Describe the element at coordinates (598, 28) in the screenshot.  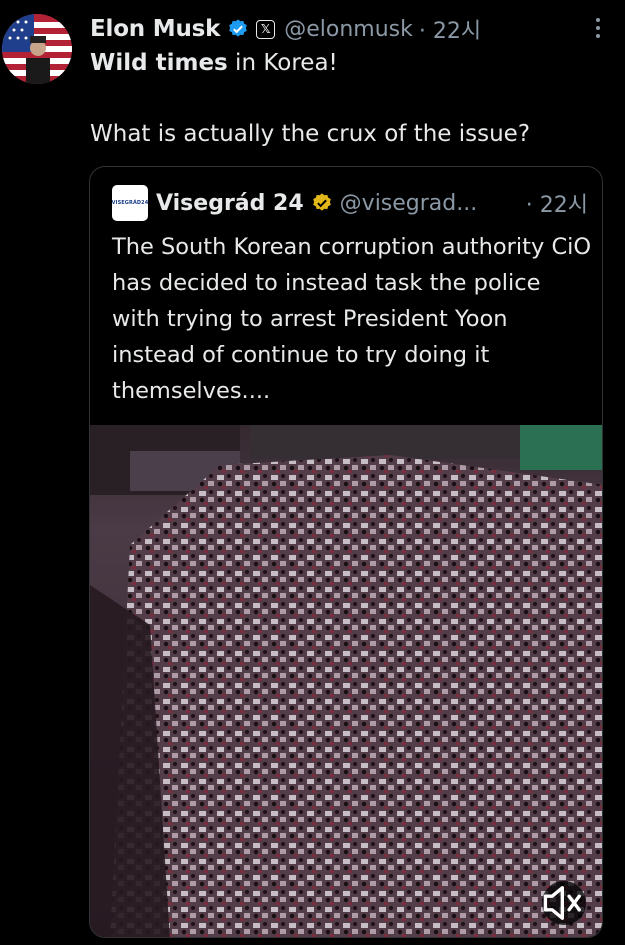
I see `more-icon` at that location.